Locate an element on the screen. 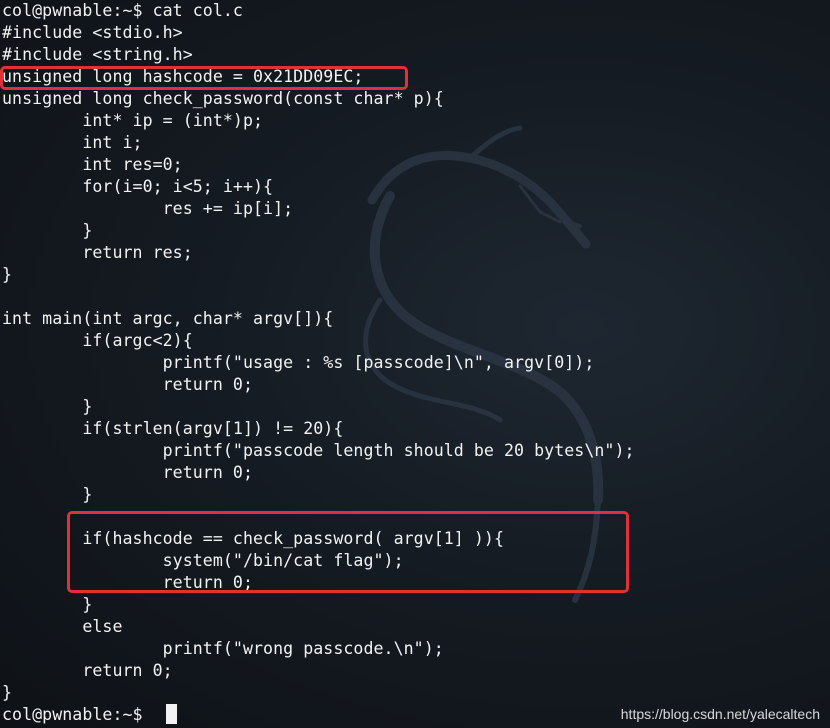 The height and width of the screenshot is (728, 830). terminal-line: if(strlen(argv[1]) != 20){ is located at coordinates (173, 428).